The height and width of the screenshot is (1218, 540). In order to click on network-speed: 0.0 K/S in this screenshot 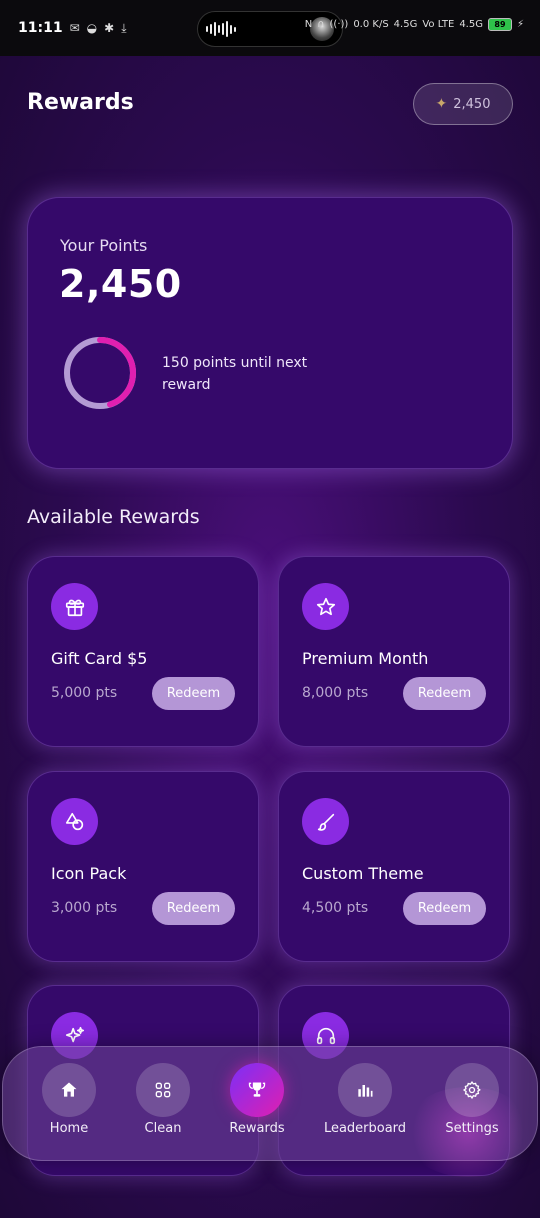, I will do `click(371, 24)`.